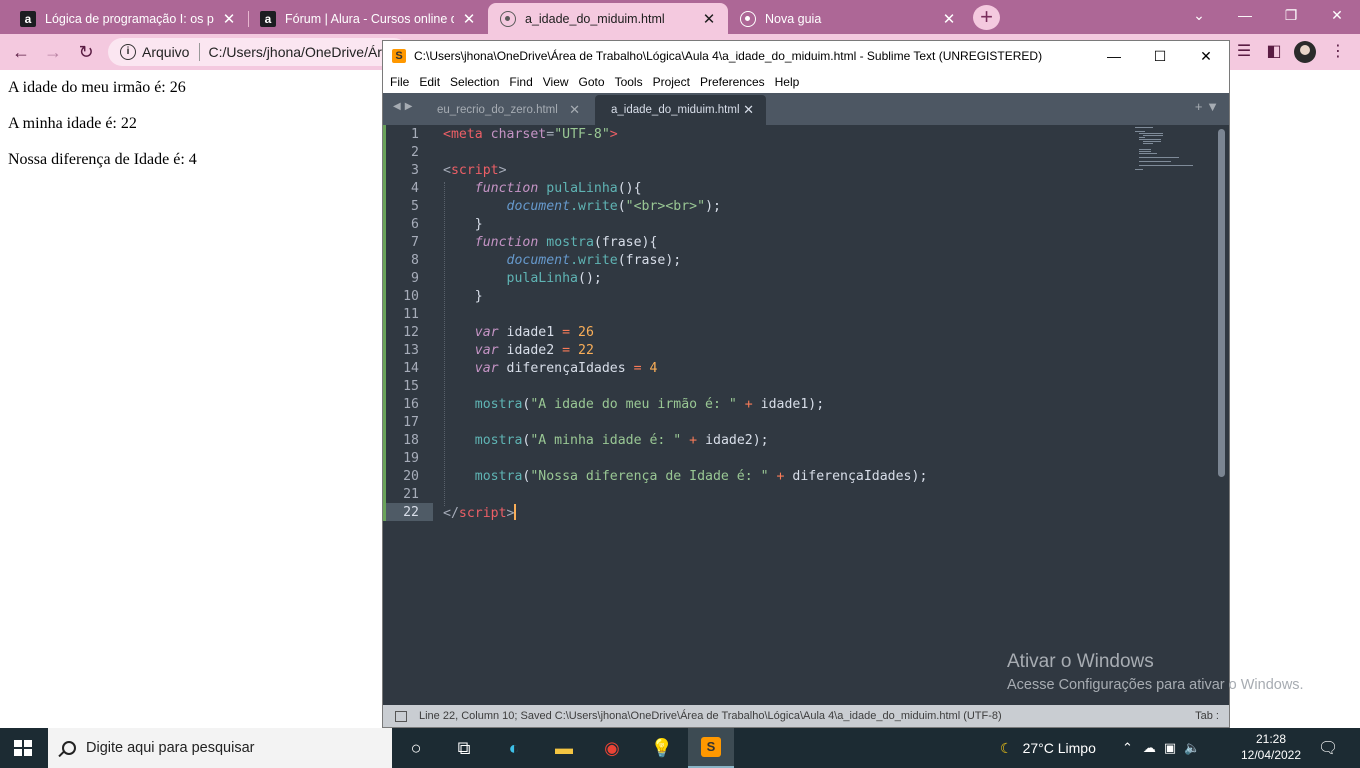  Describe the element at coordinates (480, 513) in the screenshot. I see `code-text: </script>` at that location.